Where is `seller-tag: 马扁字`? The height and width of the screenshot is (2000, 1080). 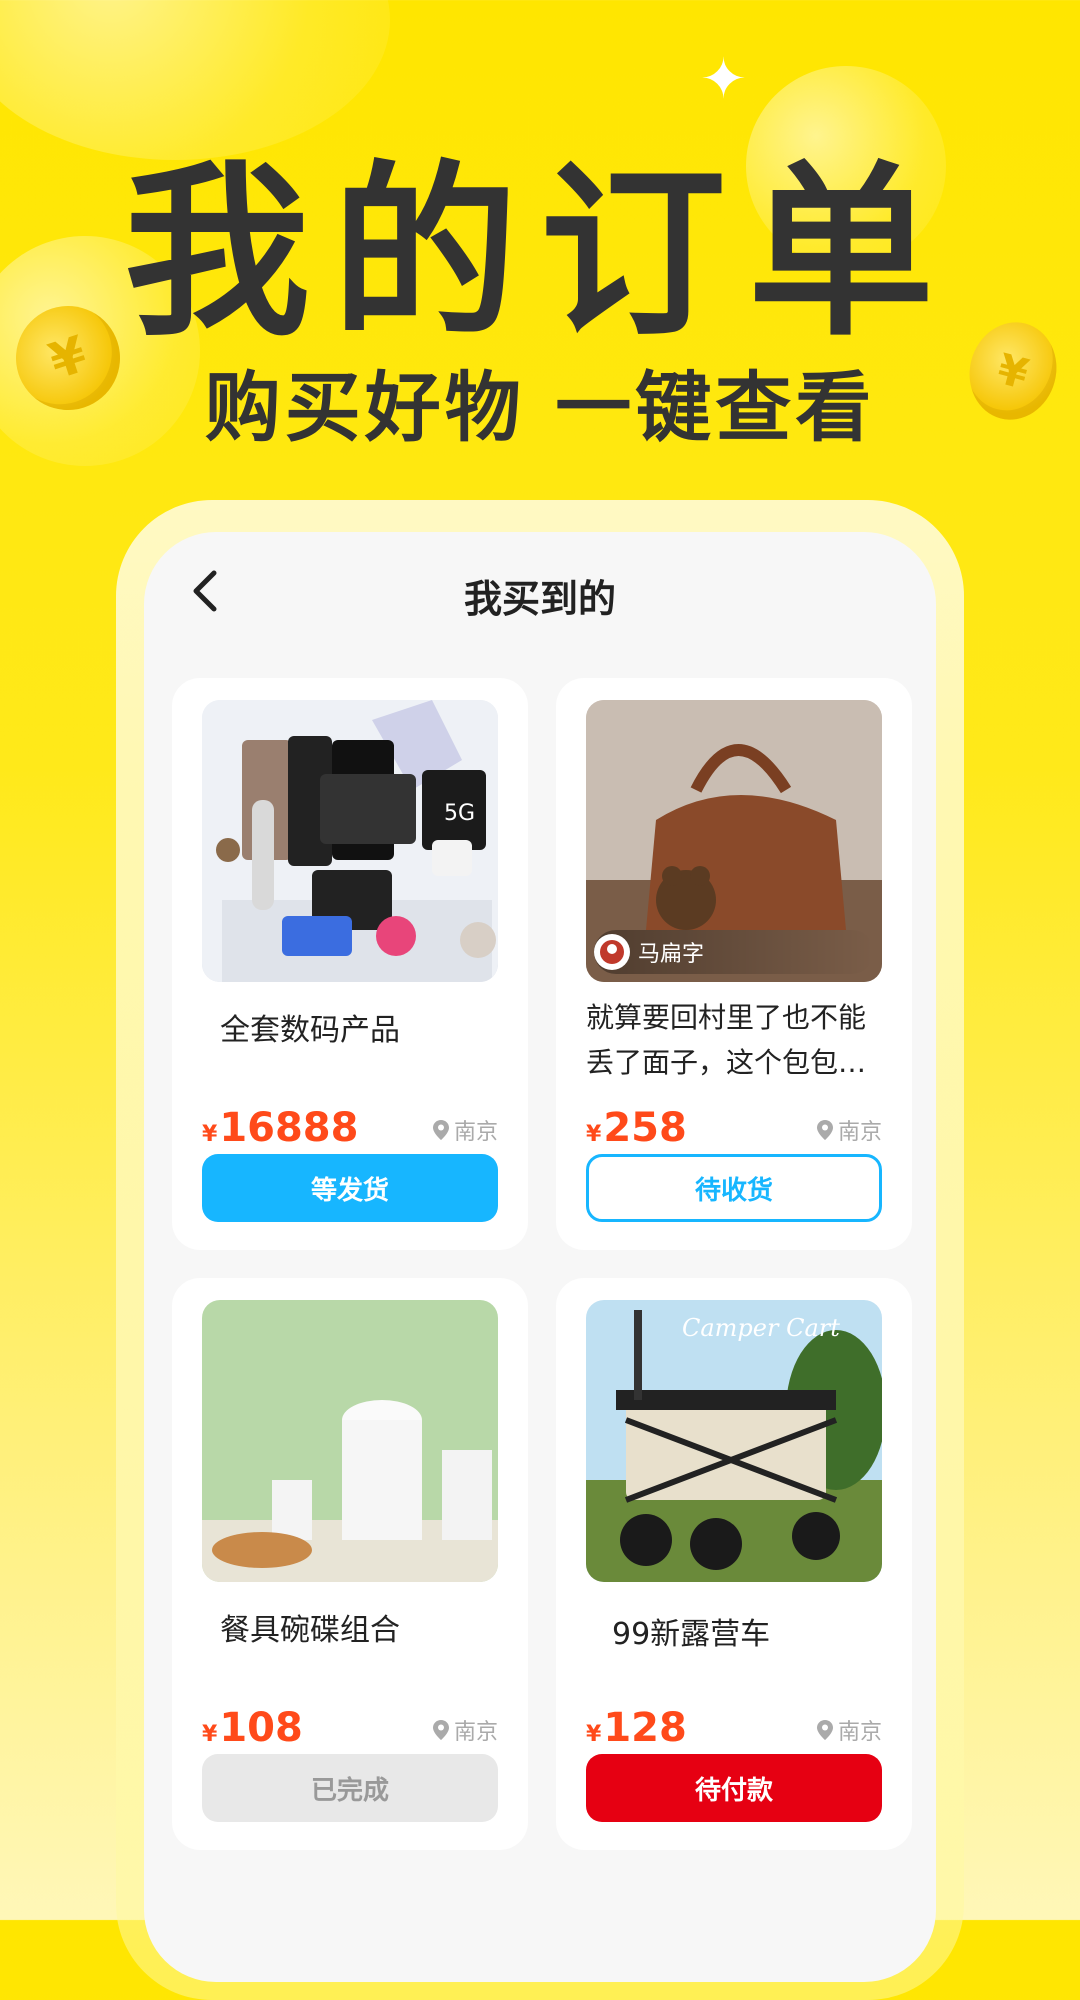 seller-tag: 马扁字 is located at coordinates (734, 952).